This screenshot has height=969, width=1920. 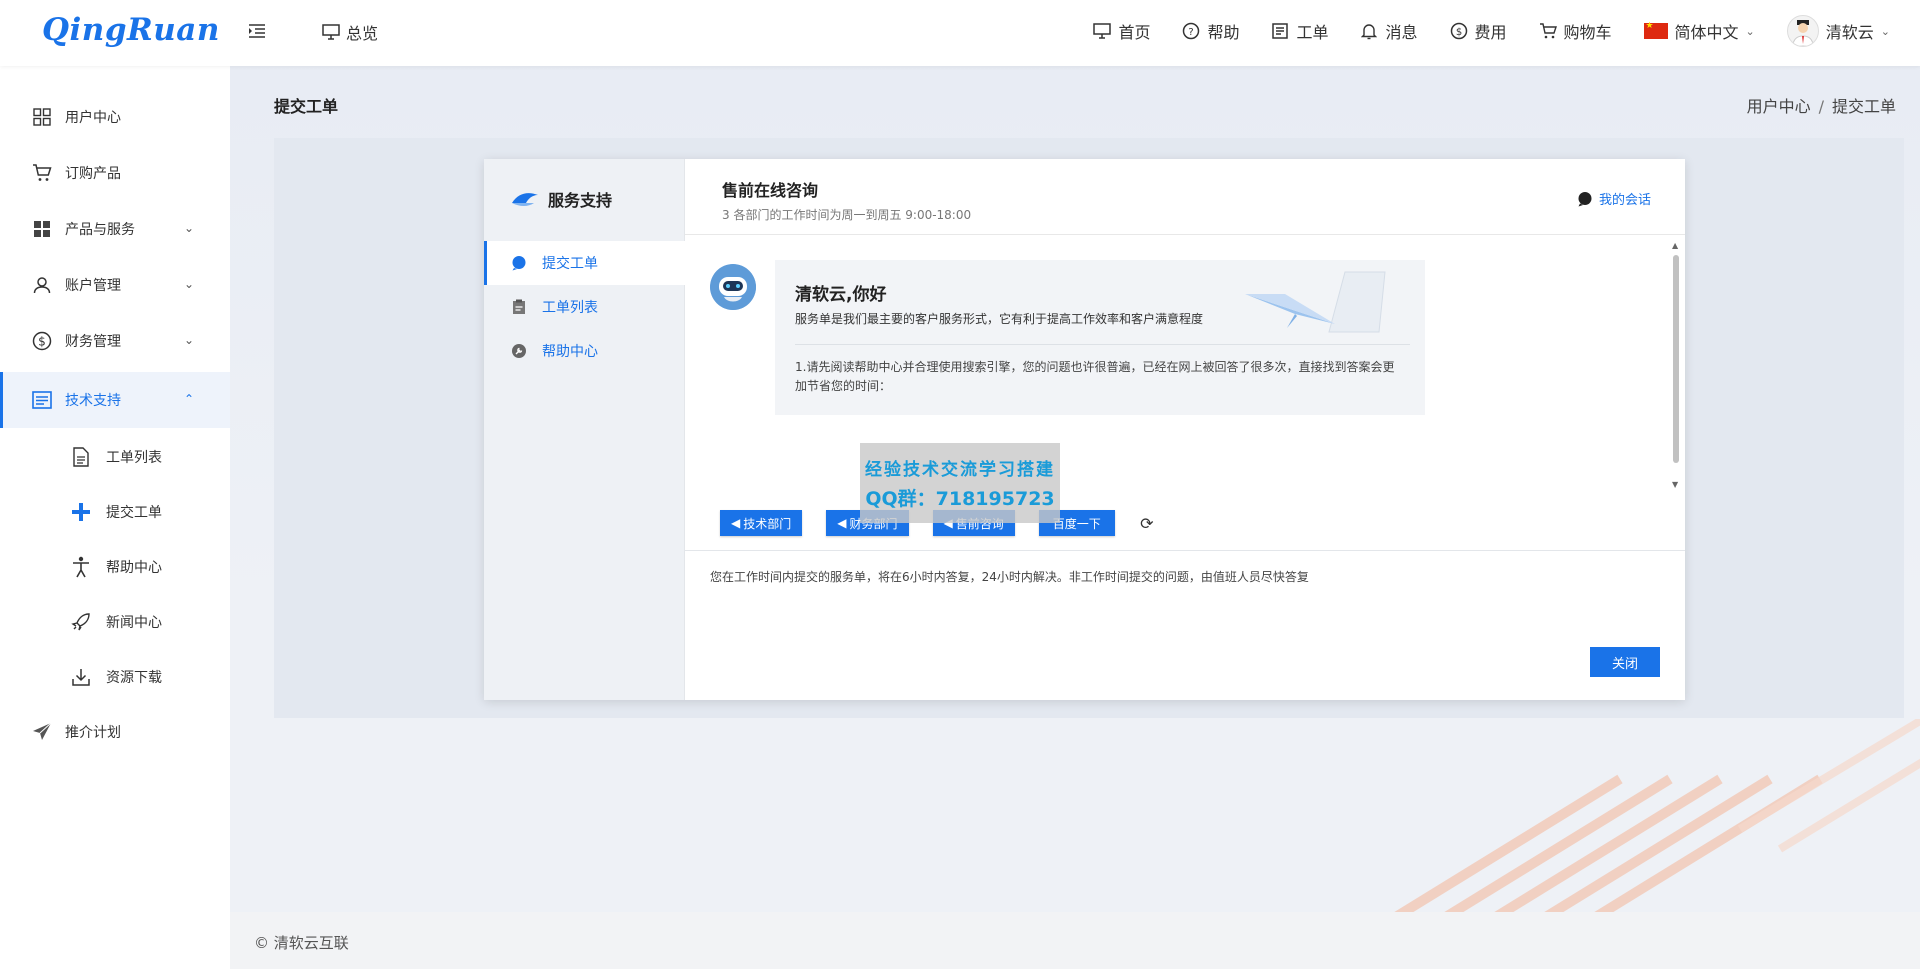 What do you see at coordinates (1802, 31) in the screenshot?
I see `avatar` at bounding box center [1802, 31].